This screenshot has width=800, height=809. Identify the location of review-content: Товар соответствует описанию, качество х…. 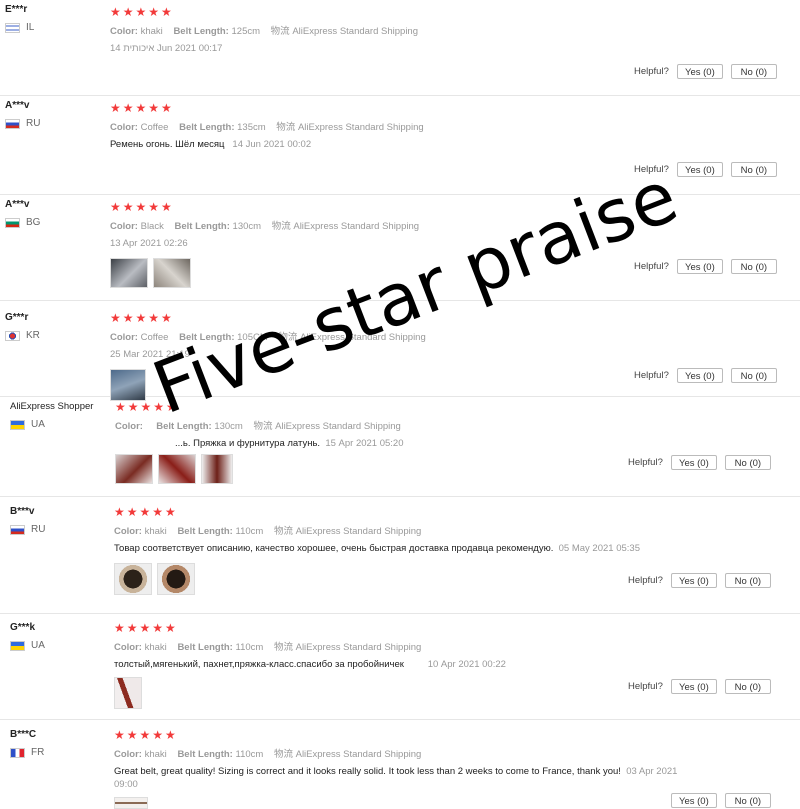
(414, 548).